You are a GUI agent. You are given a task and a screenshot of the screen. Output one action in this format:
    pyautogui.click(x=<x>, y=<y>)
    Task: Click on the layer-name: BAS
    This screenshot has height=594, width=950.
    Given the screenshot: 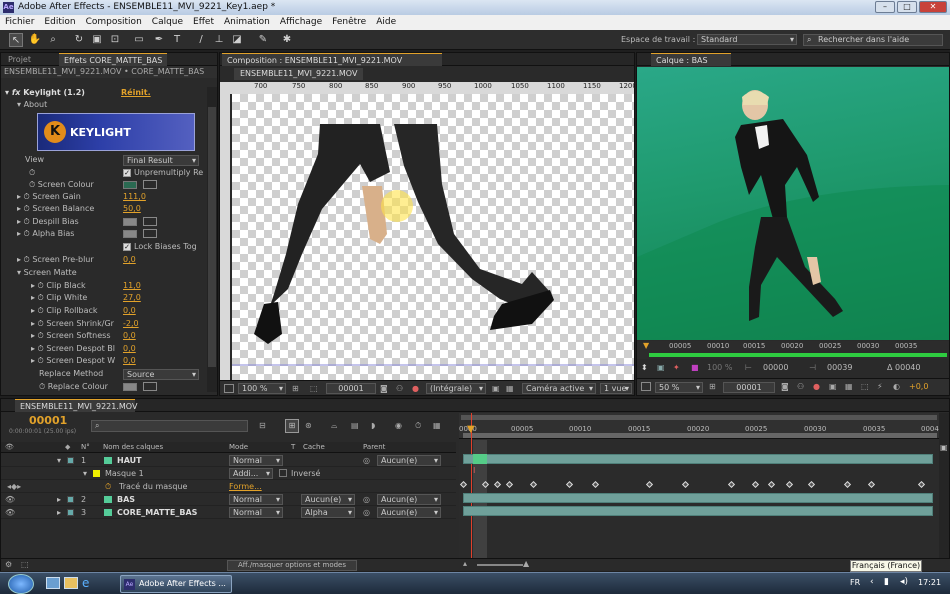 What is the action you would take?
    pyautogui.click(x=126, y=499)
    